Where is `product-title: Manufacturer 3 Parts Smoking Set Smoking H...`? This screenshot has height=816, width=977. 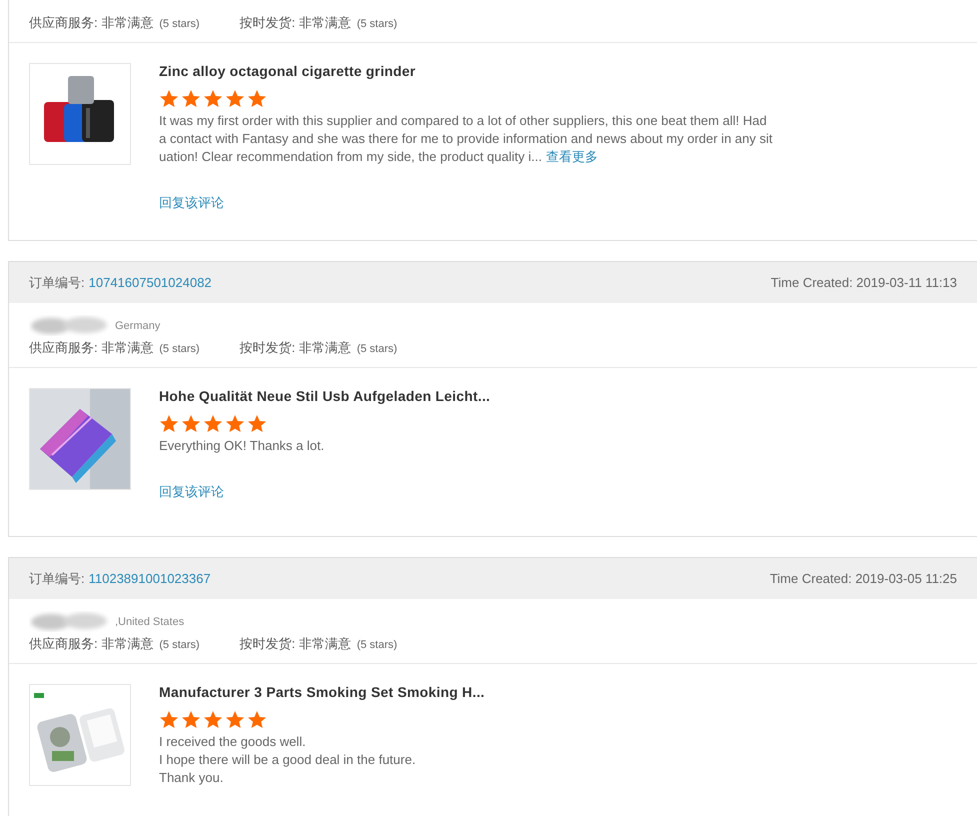 product-title: Manufacturer 3 Parts Smoking Set Smoking H... is located at coordinates (322, 692).